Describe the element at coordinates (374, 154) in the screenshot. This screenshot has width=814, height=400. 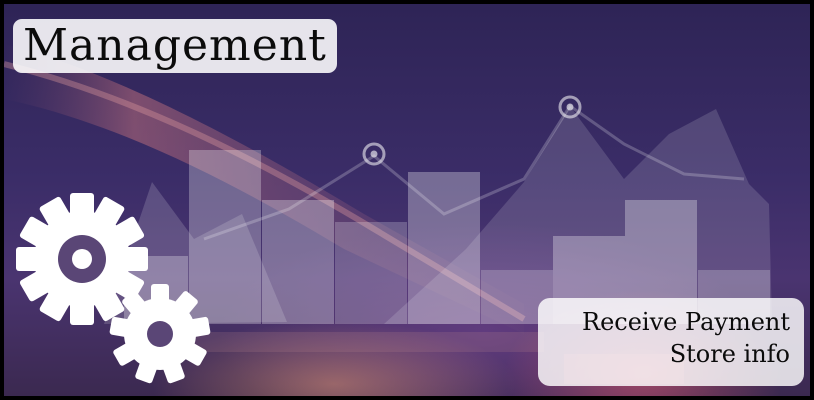
I see `location-pin-icon` at that location.